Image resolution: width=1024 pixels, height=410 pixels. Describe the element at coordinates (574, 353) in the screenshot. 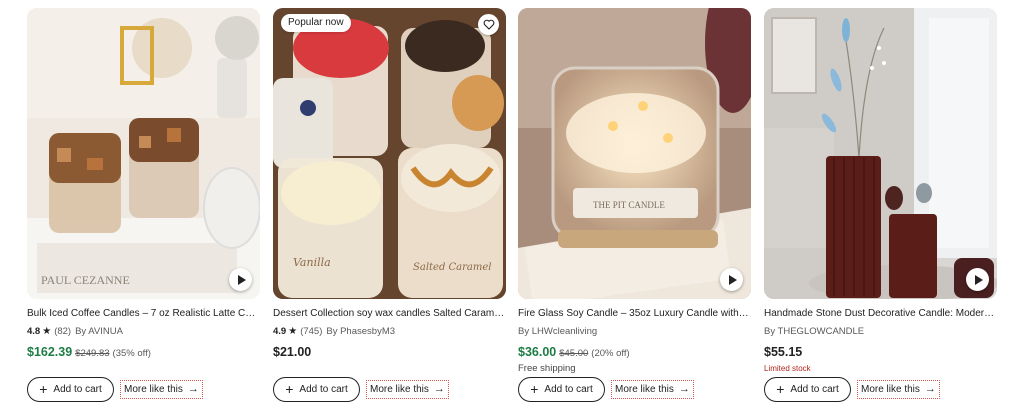

I see `original-price: $45.00` at that location.